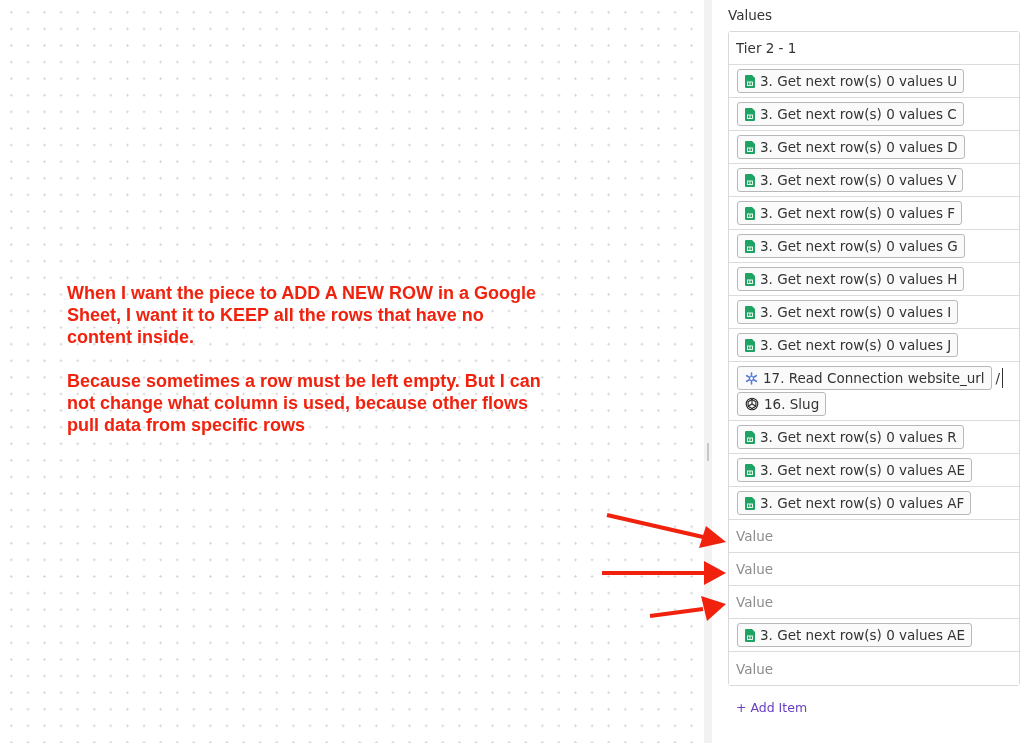 This screenshot has height=743, width=1024. Describe the element at coordinates (850, 114) in the screenshot. I see `variable-chip: 3. Get next row(s) 0 values C` at that location.